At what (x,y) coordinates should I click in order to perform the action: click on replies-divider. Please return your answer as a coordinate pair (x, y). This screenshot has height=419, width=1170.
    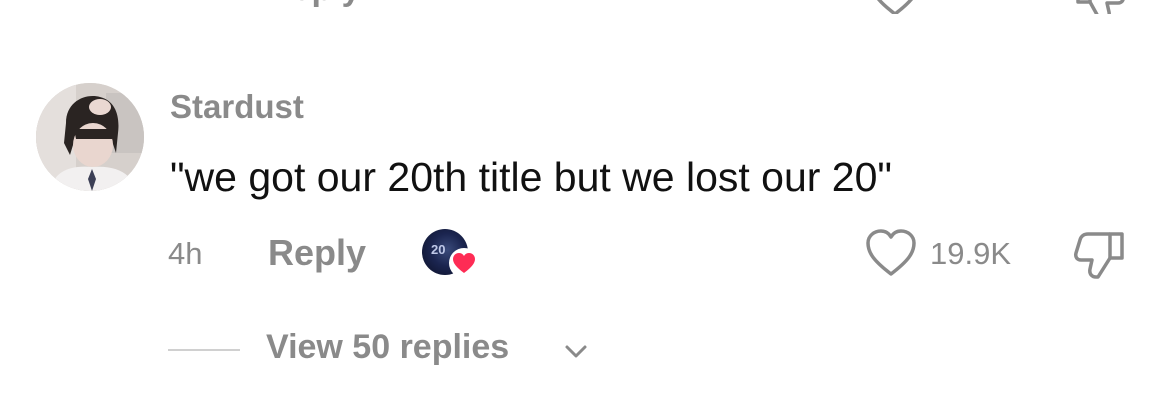
    Looking at the image, I should click on (204, 350).